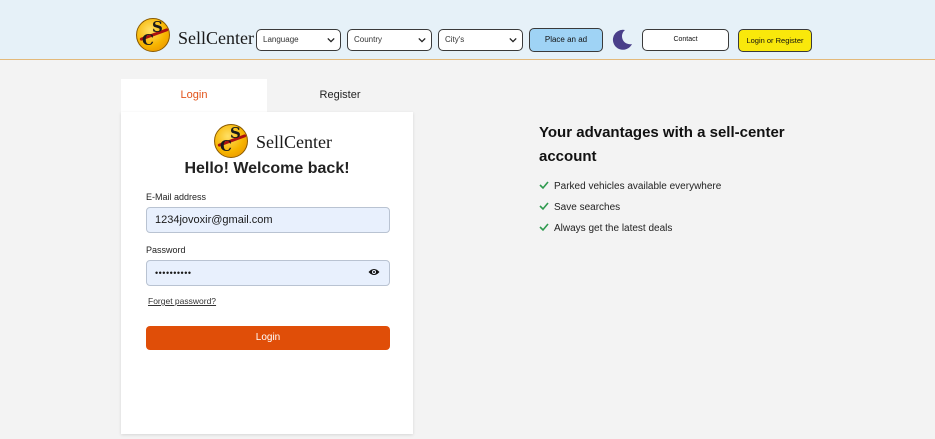 Image resolution: width=935 pixels, height=439 pixels. I want to click on login-submit-button: Login, so click(268, 338).